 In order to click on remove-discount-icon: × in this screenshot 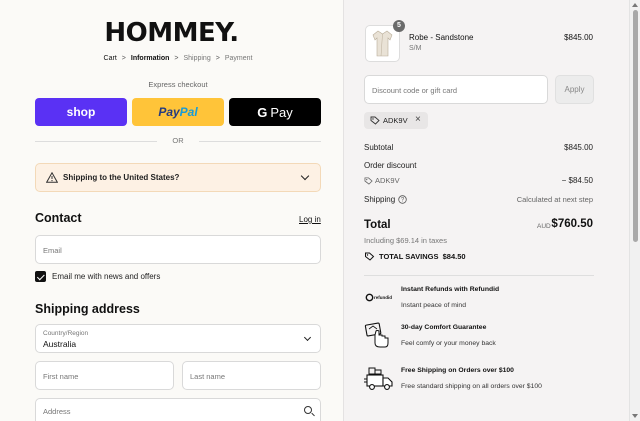, I will do `click(418, 119)`.